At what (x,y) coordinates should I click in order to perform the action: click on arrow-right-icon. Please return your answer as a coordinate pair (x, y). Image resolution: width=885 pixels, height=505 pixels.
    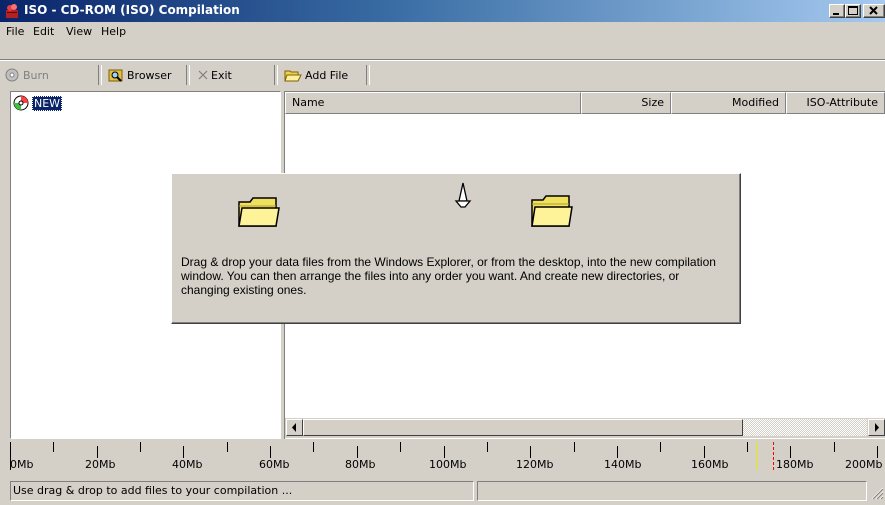
    Looking at the image, I should click on (877, 427).